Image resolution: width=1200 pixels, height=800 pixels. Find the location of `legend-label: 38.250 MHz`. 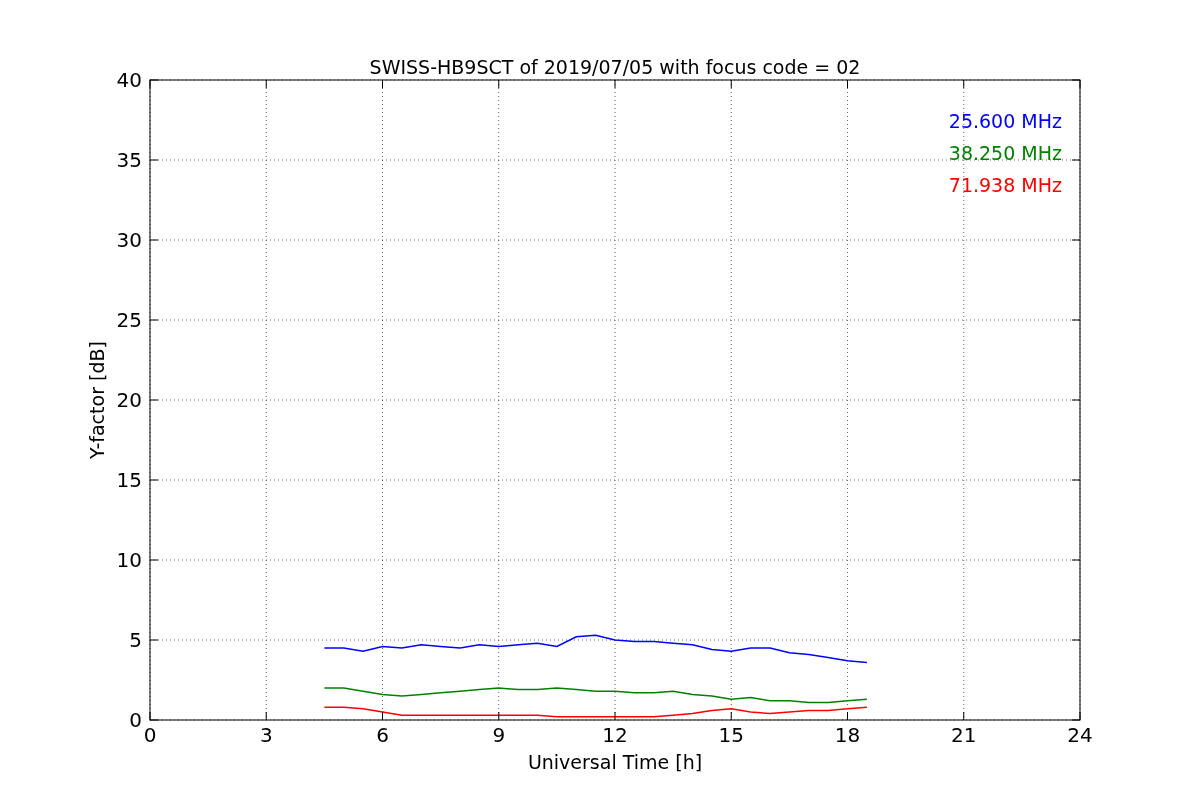

legend-label: 38.250 MHz is located at coordinates (1005, 153).